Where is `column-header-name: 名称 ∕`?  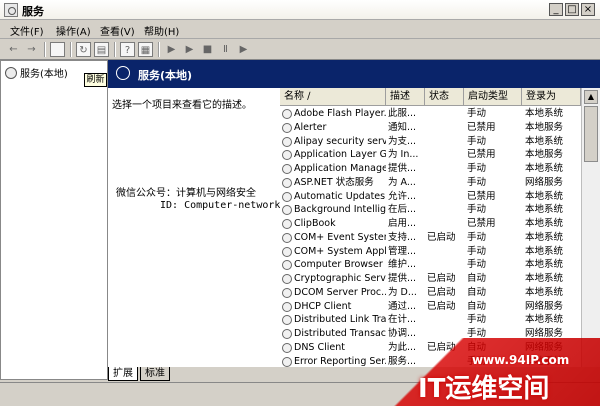
column-header-name: 名称 ∕ is located at coordinates (333, 97).